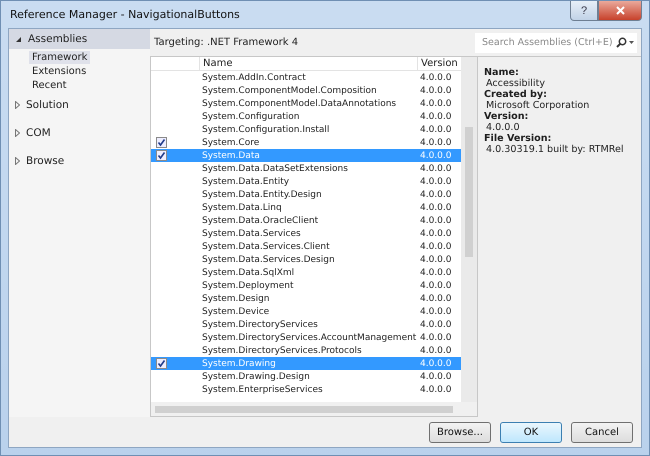  What do you see at coordinates (531, 432) in the screenshot?
I see `dialog-button: OK` at bounding box center [531, 432].